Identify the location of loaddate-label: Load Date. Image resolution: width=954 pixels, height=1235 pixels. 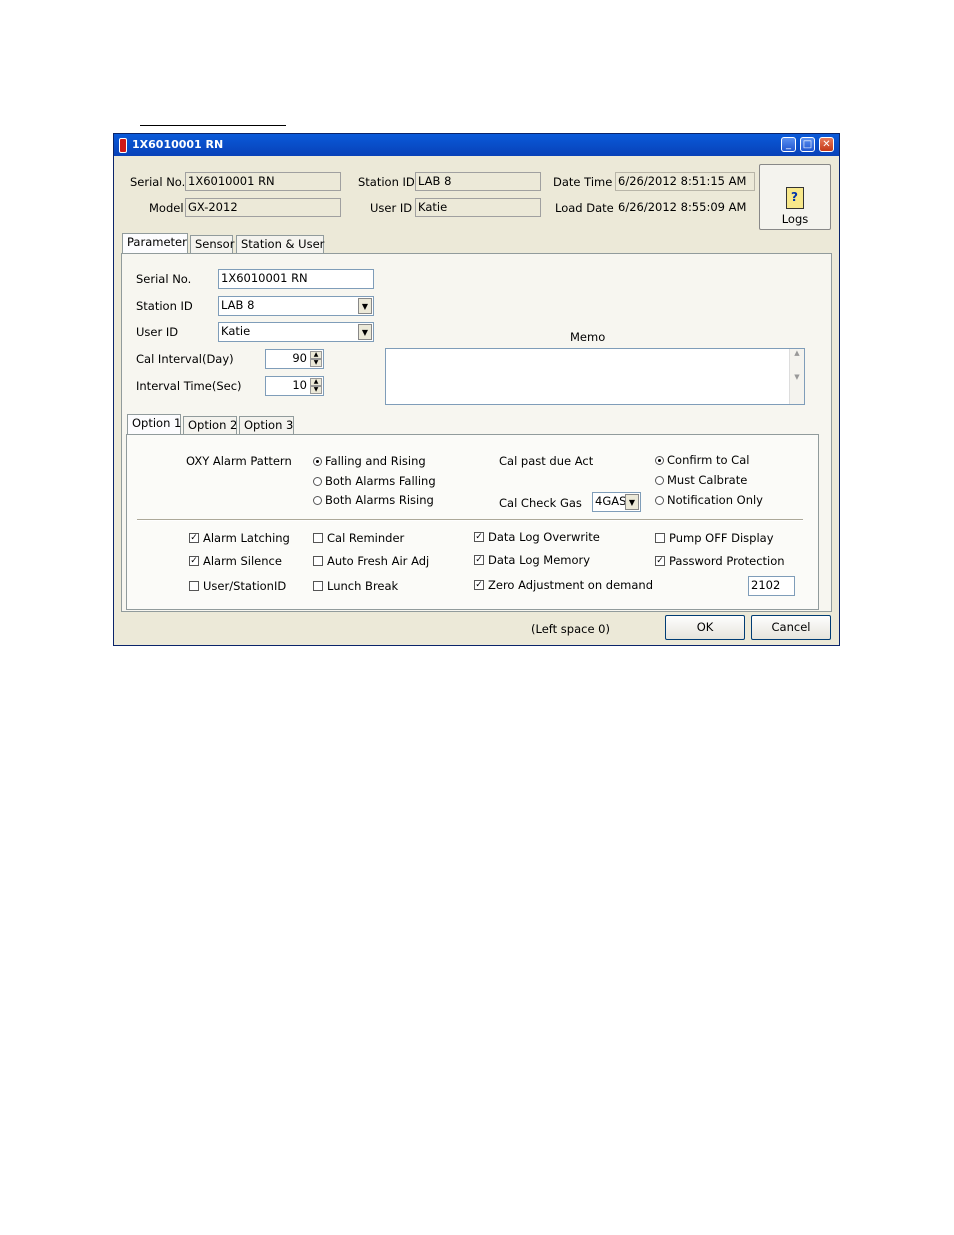
(584, 208).